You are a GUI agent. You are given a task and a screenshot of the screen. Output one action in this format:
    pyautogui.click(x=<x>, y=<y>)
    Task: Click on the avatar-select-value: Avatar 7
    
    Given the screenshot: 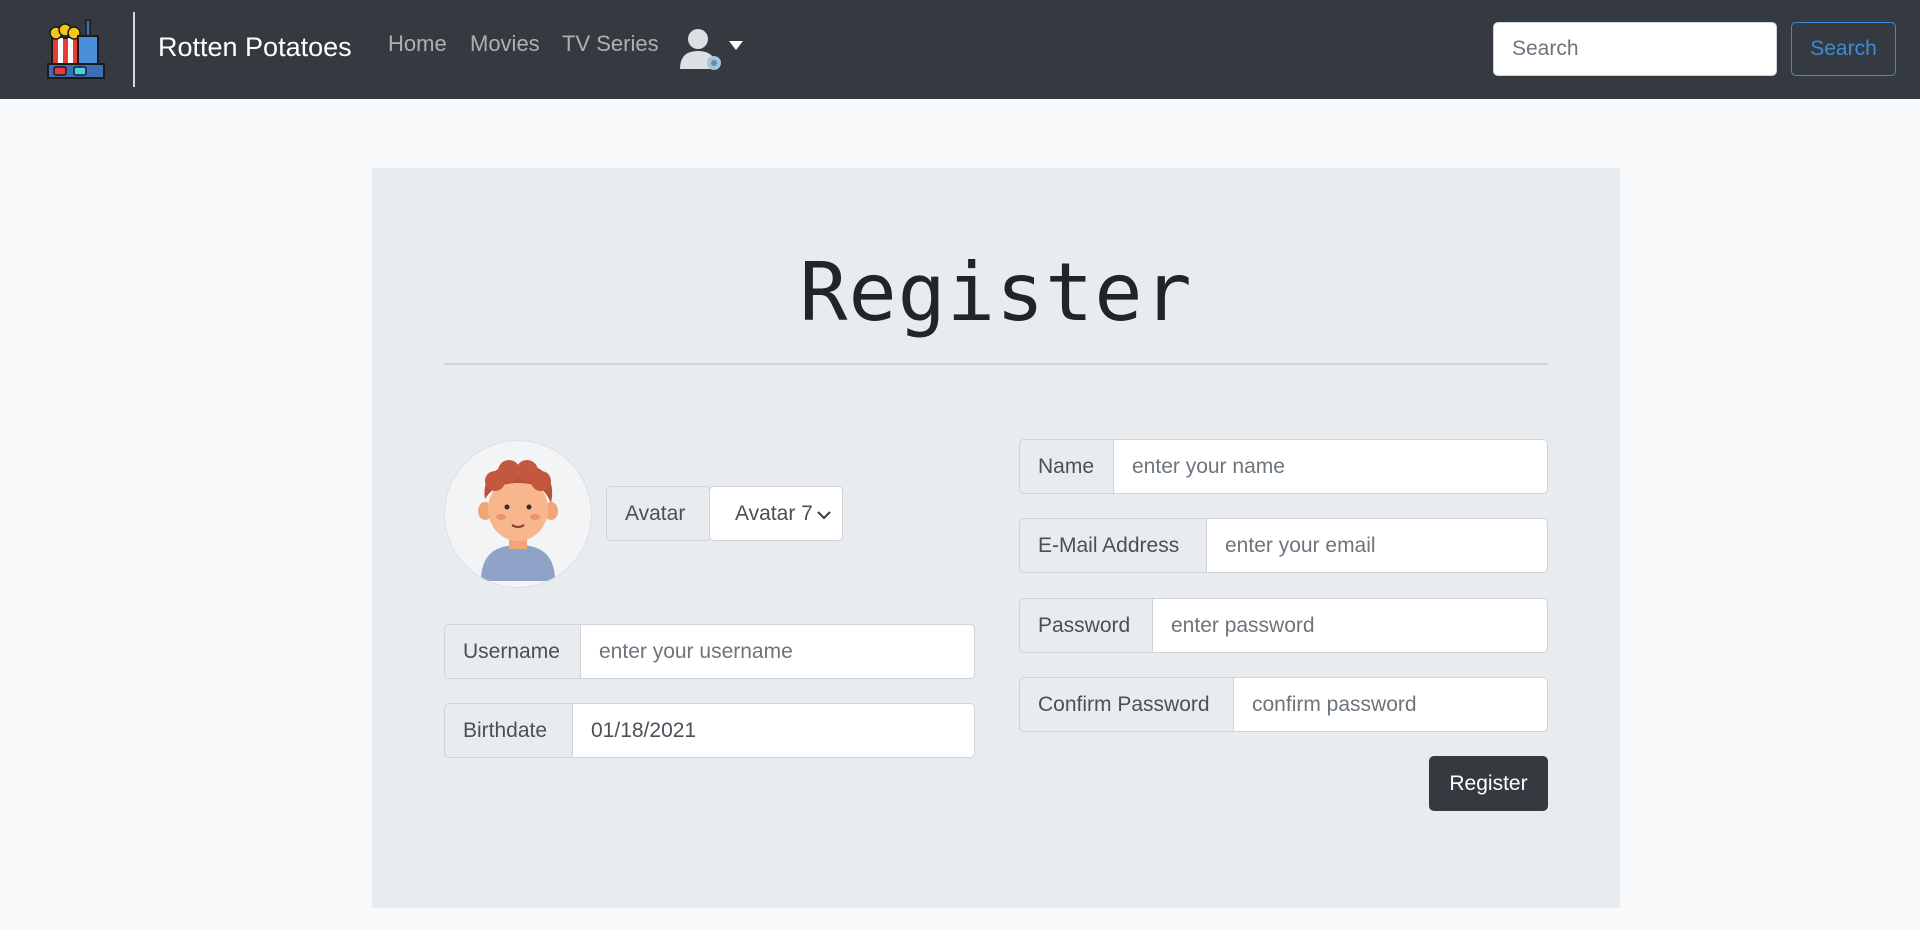 What is the action you would take?
    pyautogui.click(x=774, y=513)
    